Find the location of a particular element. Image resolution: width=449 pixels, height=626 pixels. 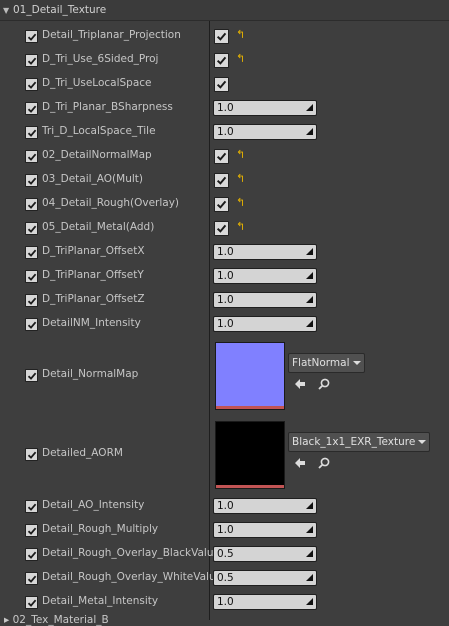

property-row: Detail_Rough_Overlay_BlackValue 0.5 is located at coordinates (224, 554).